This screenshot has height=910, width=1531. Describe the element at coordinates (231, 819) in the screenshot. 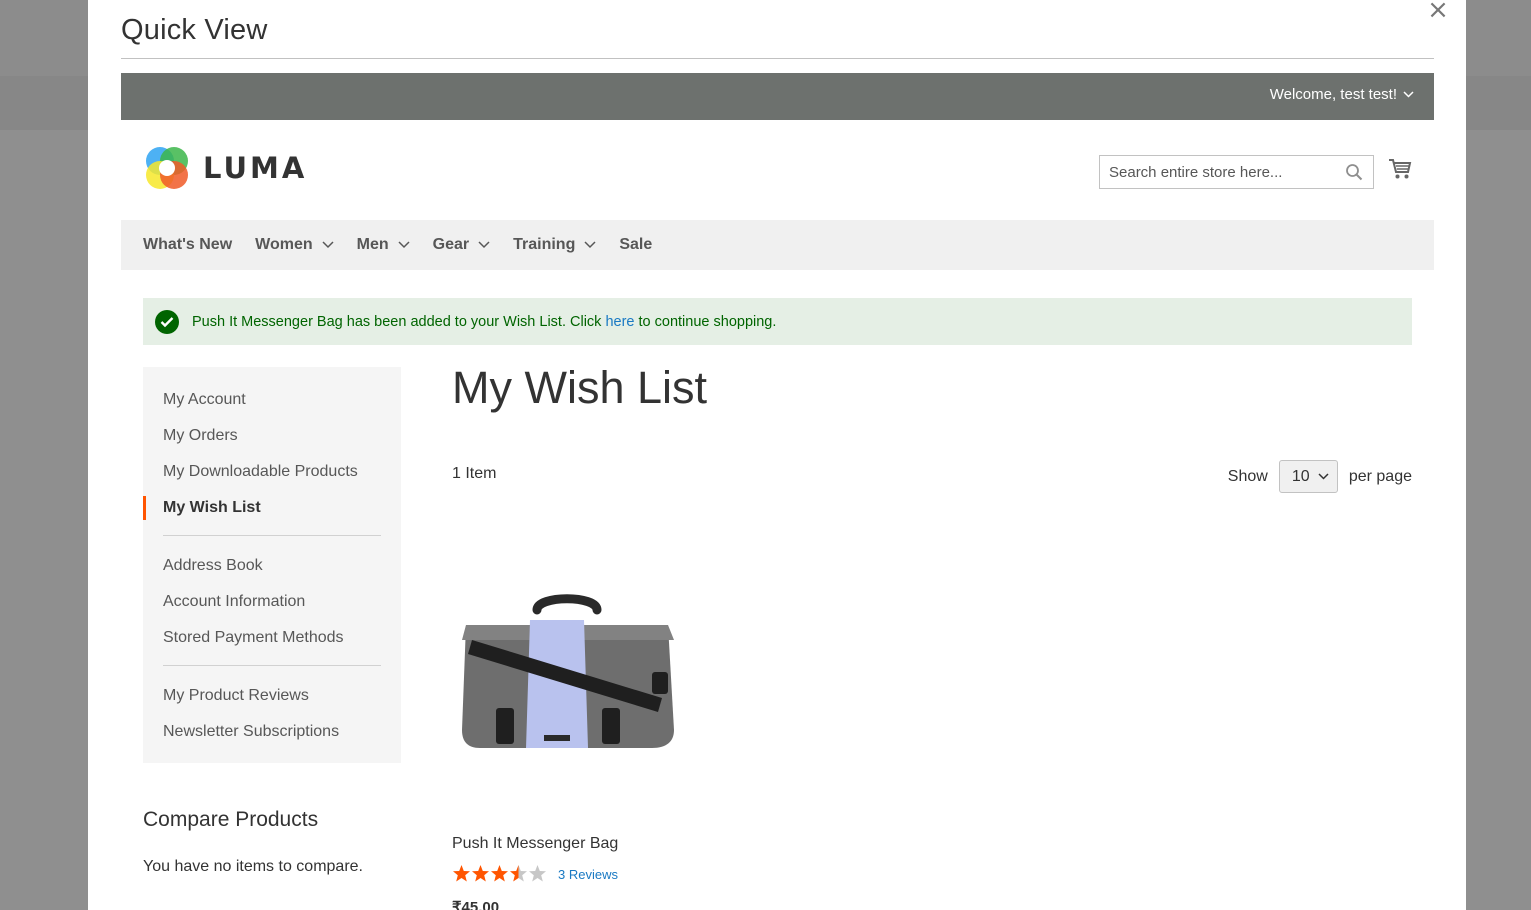

I see `compare-products-title: Compare Products` at that location.